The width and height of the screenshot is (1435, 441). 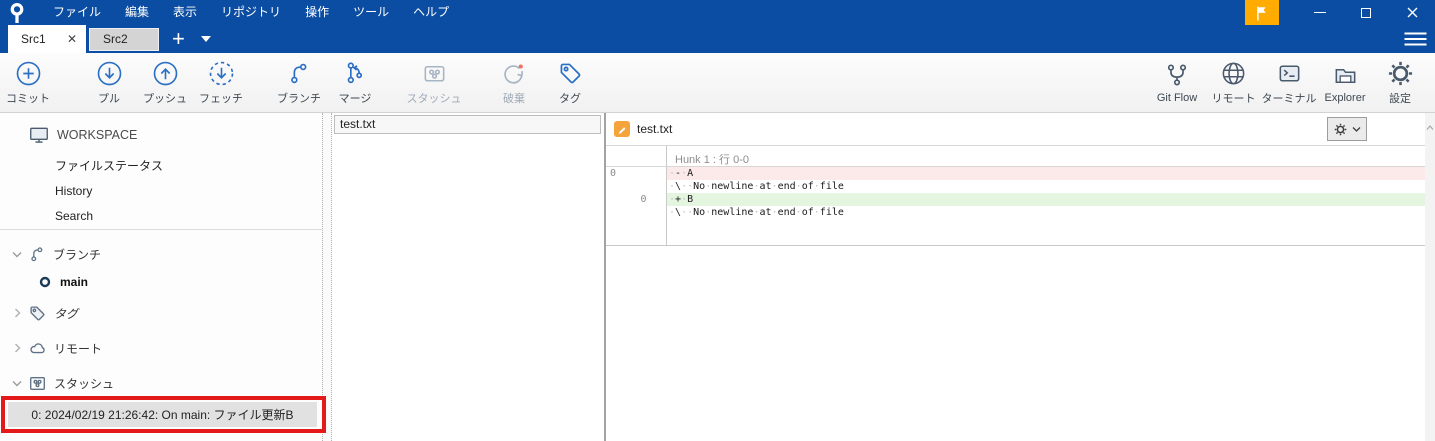 What do you see at coordinates (327, 277) in the screenshot?
I see `sidebar-splitter` at bounding box center [327, 277].